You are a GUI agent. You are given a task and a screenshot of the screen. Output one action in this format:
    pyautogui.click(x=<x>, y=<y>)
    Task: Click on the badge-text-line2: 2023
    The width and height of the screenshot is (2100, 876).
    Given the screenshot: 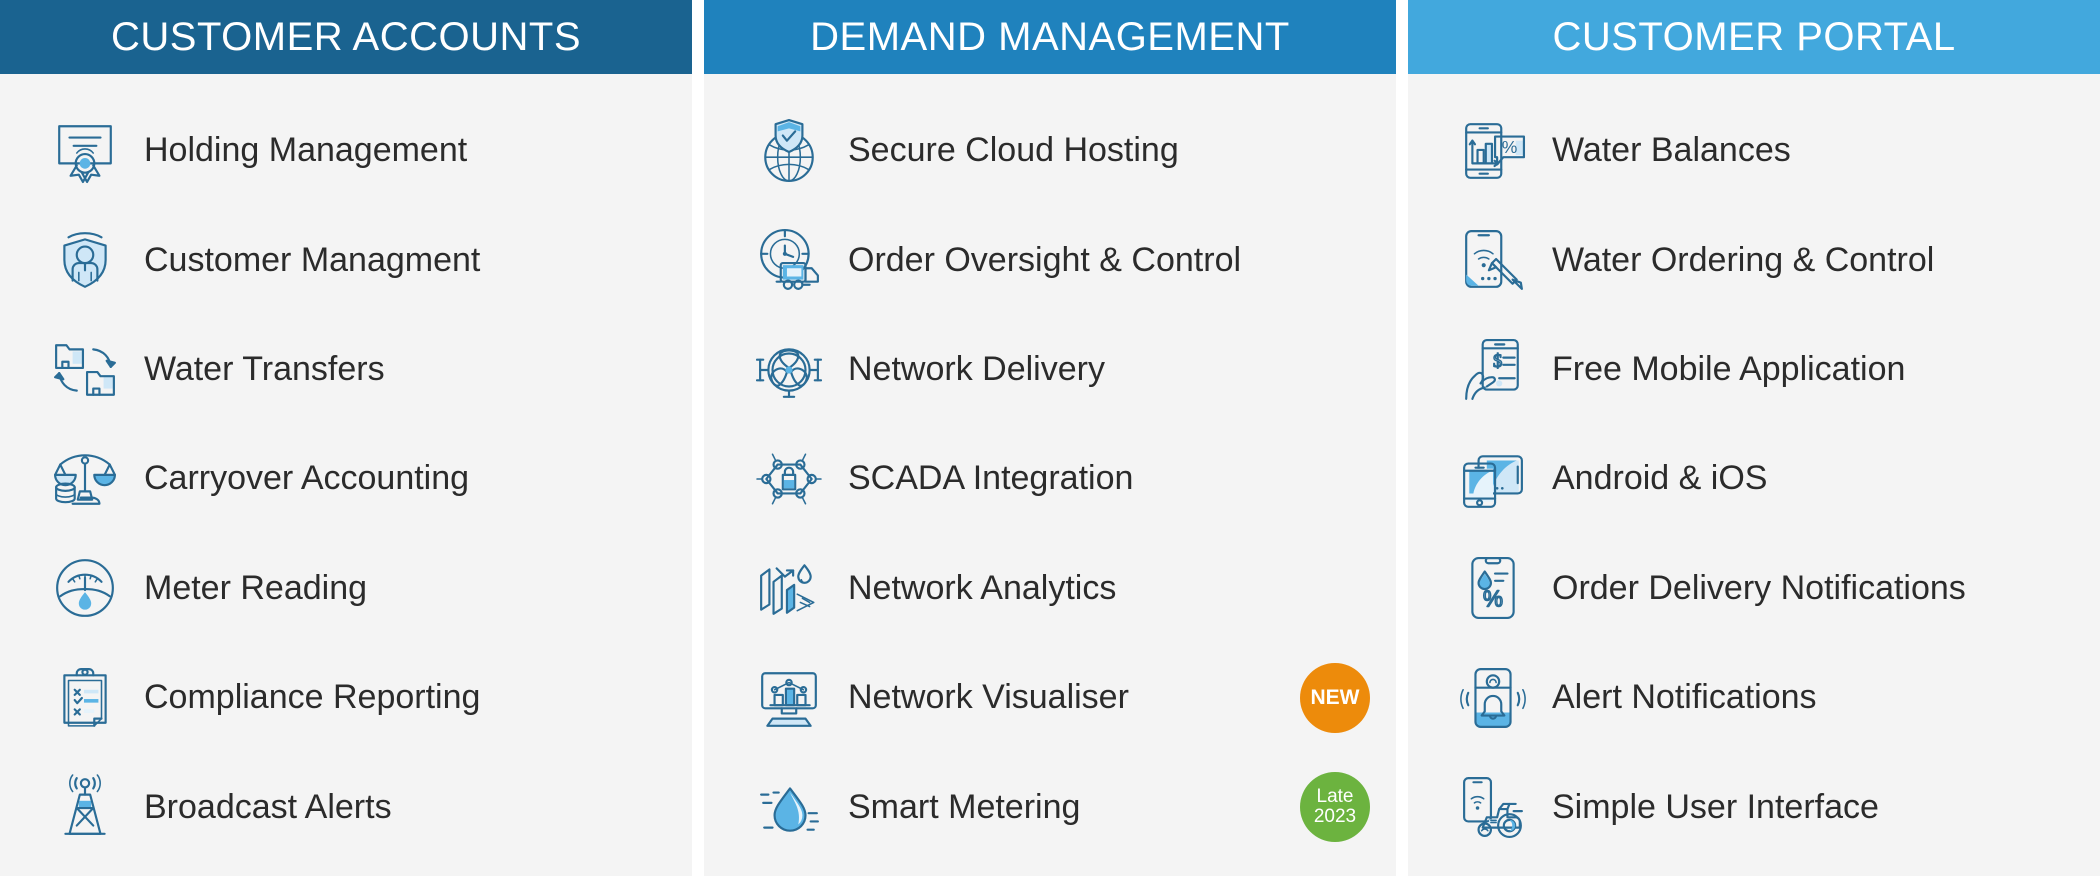 What is the action you would take?
    pyautogui.click(x=1335, y=817)
    